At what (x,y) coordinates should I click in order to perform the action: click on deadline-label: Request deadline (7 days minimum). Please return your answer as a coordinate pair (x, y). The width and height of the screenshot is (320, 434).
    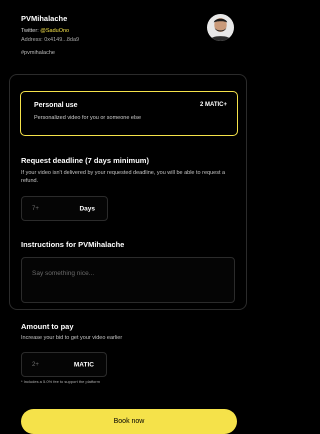
    Looking at the image, I should click on (85, 160).